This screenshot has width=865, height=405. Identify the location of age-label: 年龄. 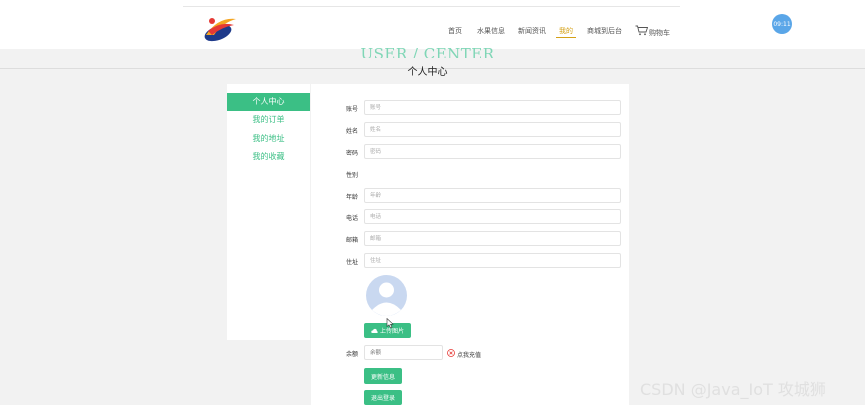
(352, 197).